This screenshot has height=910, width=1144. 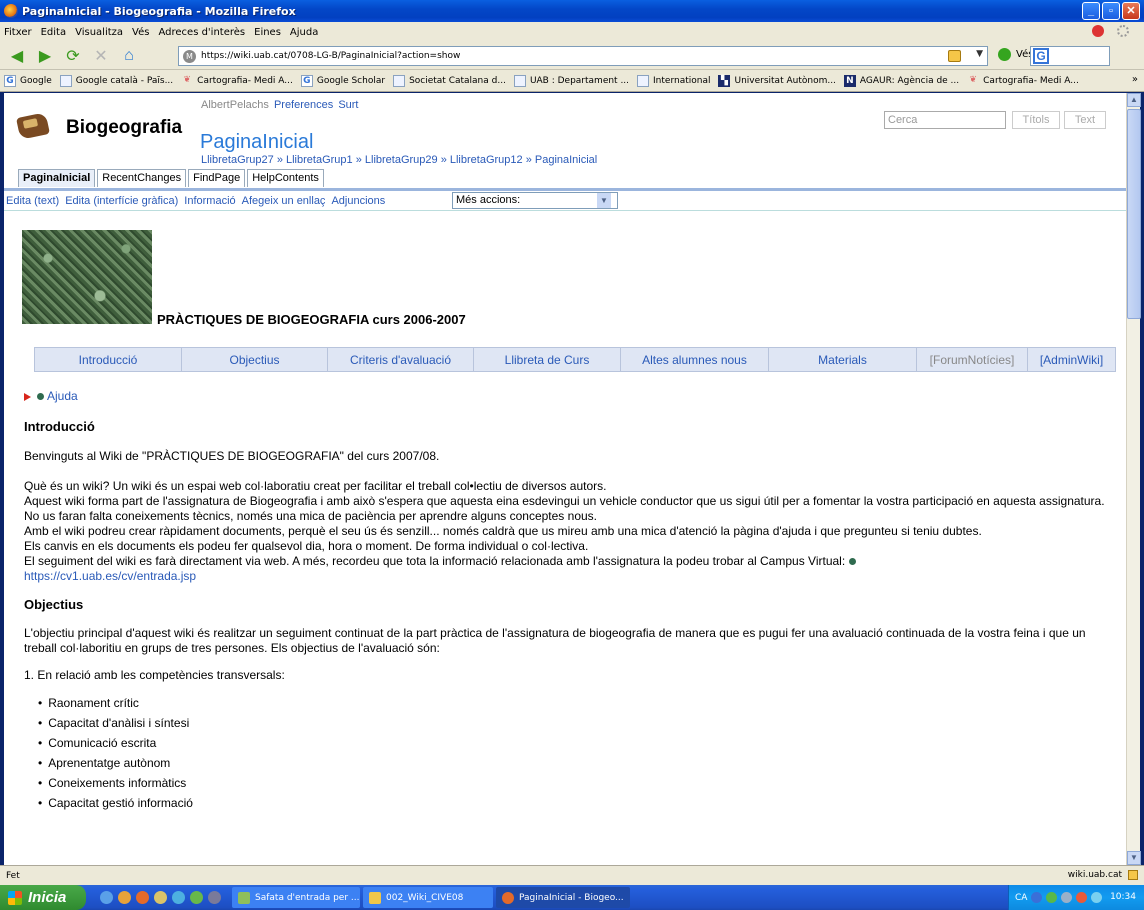 What do you see at coordinates (573, 783) in the screenshot?
I see `list-item: Coneixements informàtics` at bounding box center [573, 783].